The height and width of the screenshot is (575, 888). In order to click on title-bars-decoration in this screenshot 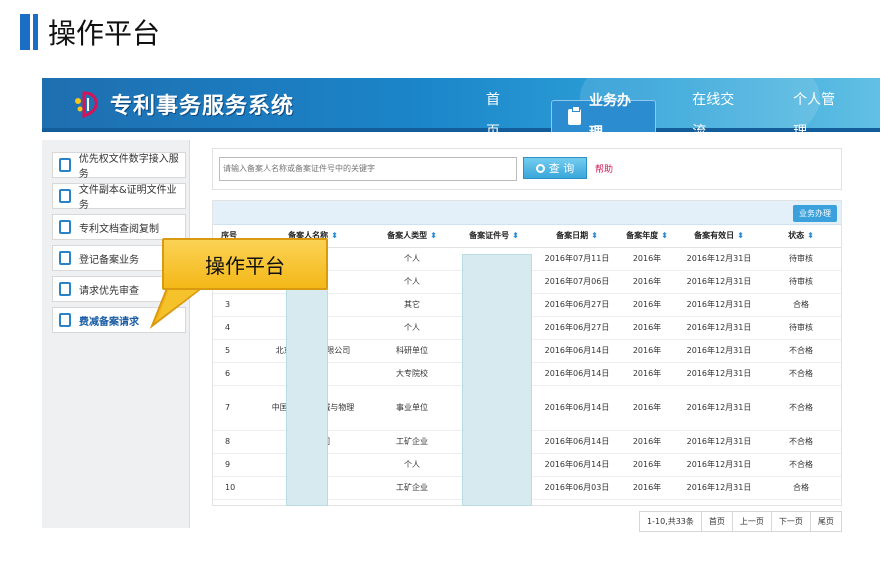, I will do `click(29, 32)`.